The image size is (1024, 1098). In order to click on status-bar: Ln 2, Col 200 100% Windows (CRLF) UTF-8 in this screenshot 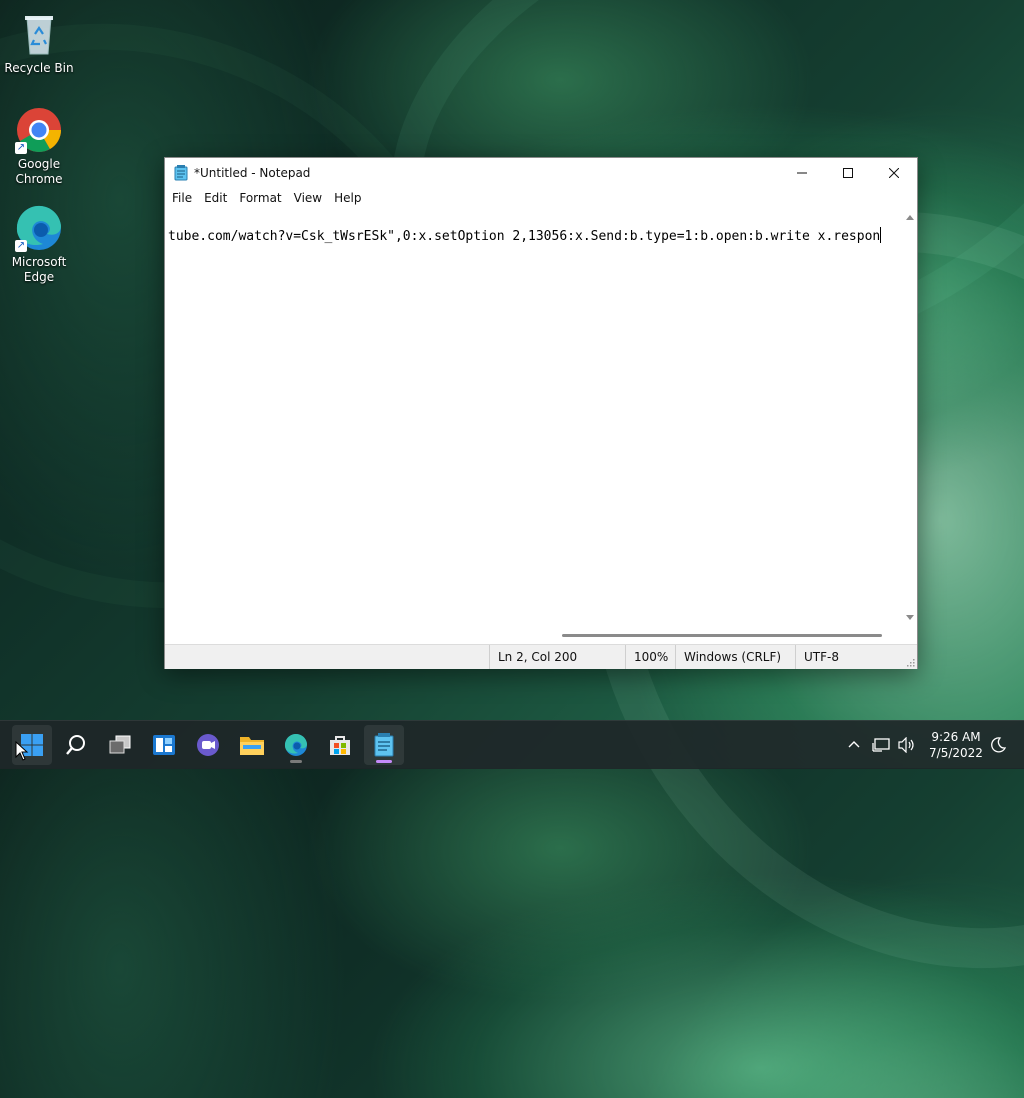, I will do `click(541, 656)`.